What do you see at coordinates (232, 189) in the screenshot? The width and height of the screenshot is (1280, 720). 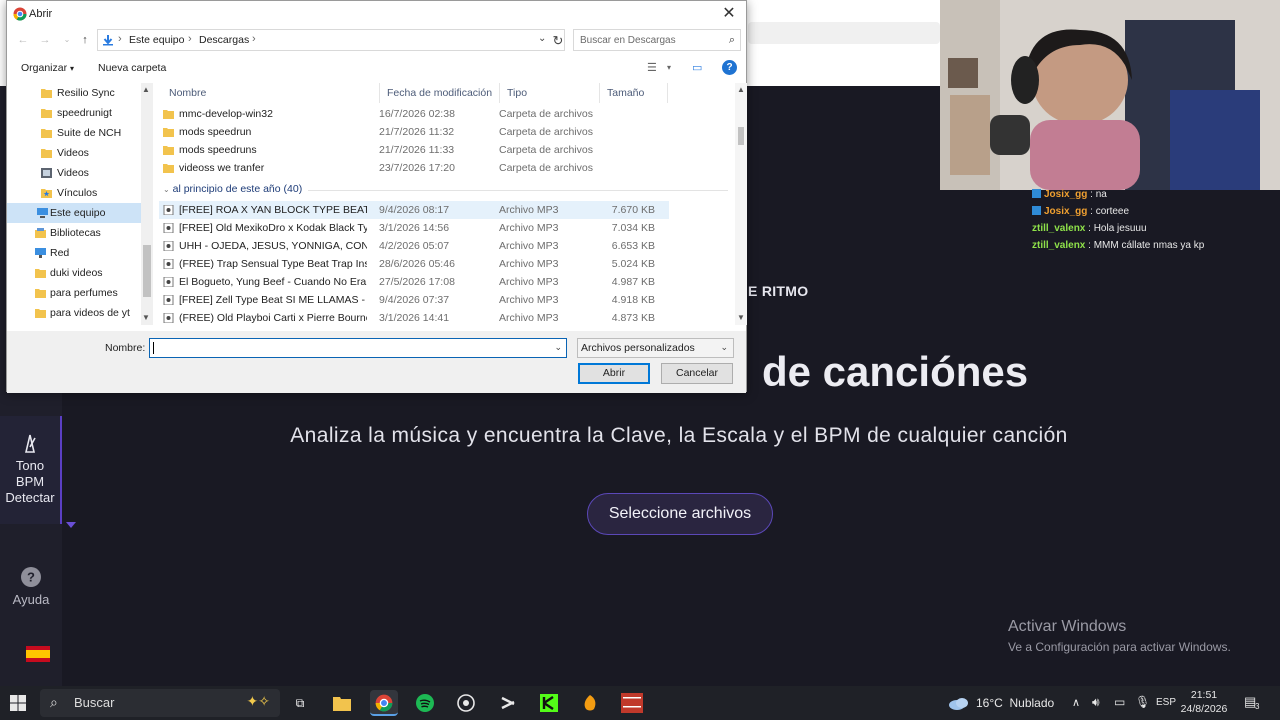 I see `group-header: ⌄ al principio de este año (40)` at bounding box center [232, 189].